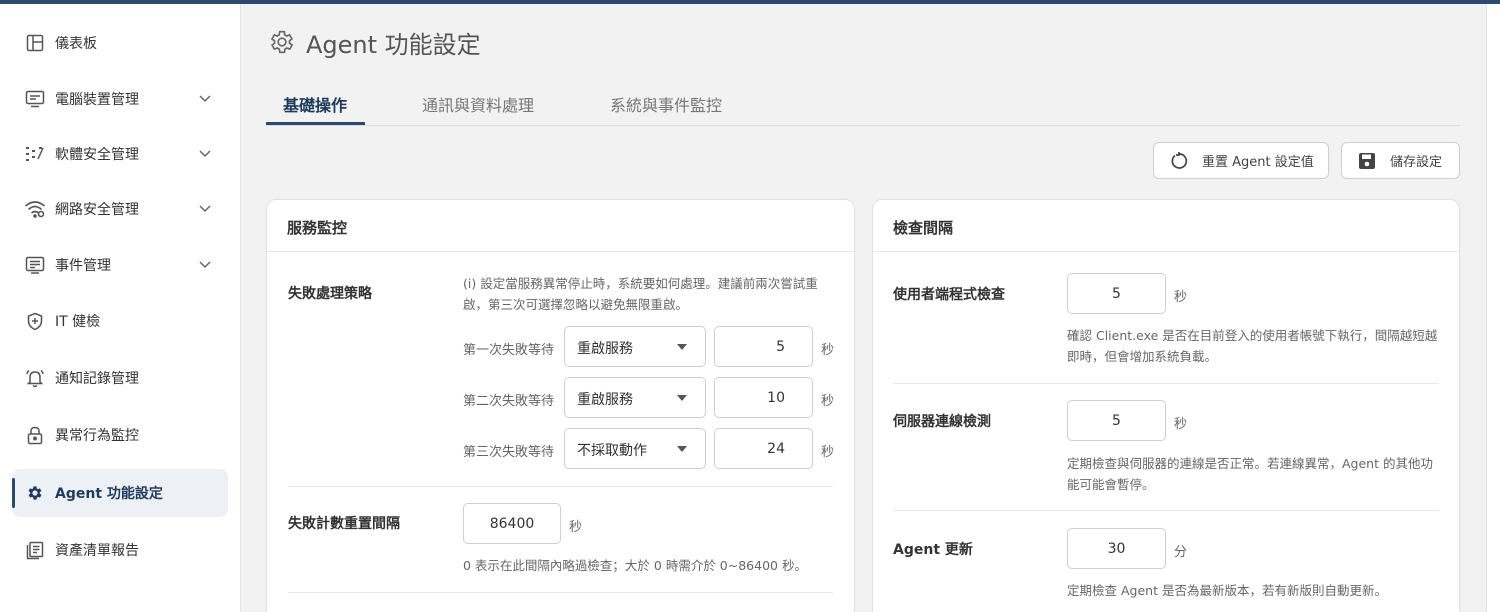  I want to click on software-icon, so click(35, 154).